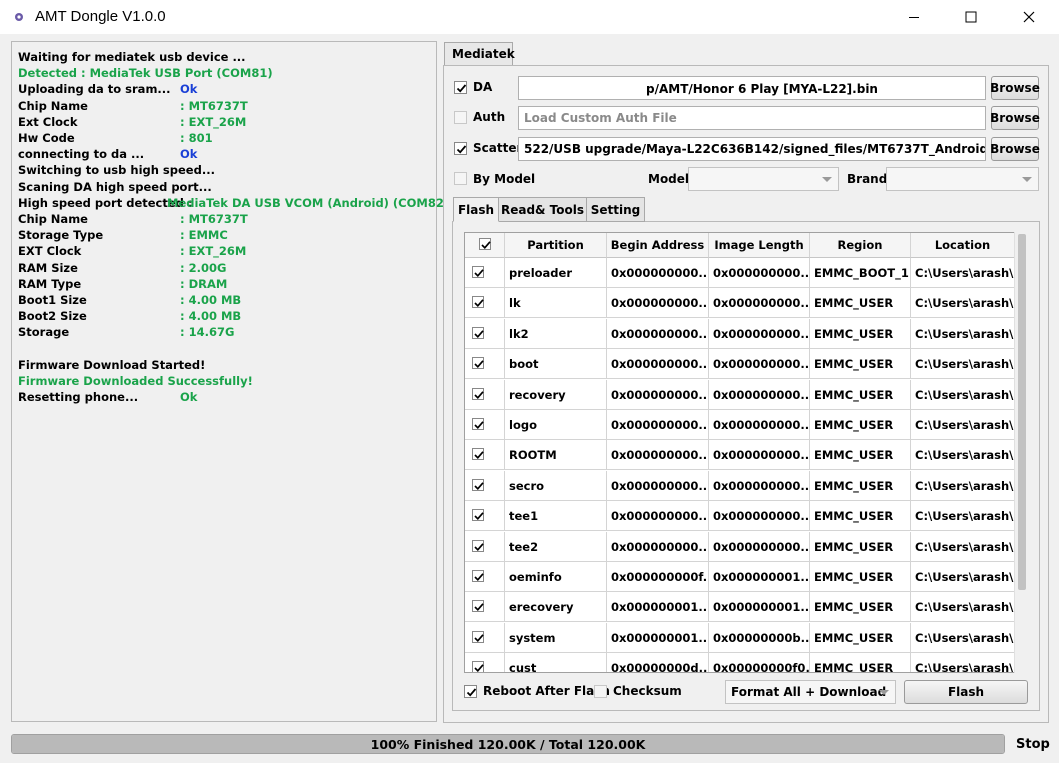 The height and width of the screenshot is (763, 1059). Describe the element at coordinates (556, 303) in the screenshot. I see `cell-partition: lk` at that location.